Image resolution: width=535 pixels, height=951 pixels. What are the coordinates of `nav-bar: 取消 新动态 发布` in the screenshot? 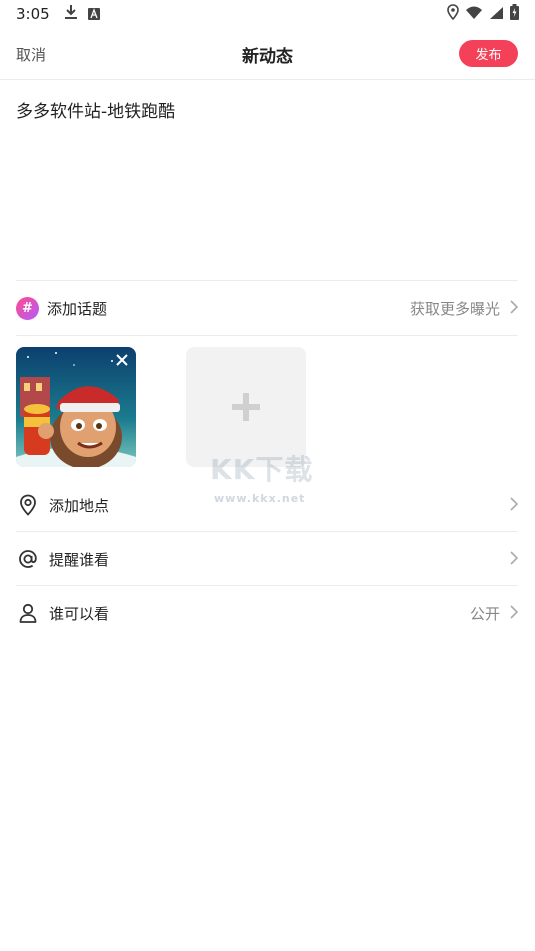 It's located at (267, 54).